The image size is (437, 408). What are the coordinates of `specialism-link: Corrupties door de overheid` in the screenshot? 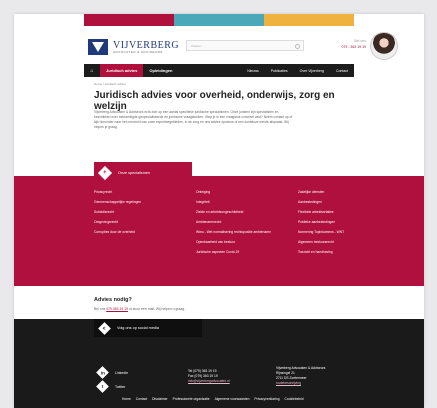 It's located at (145, 232).